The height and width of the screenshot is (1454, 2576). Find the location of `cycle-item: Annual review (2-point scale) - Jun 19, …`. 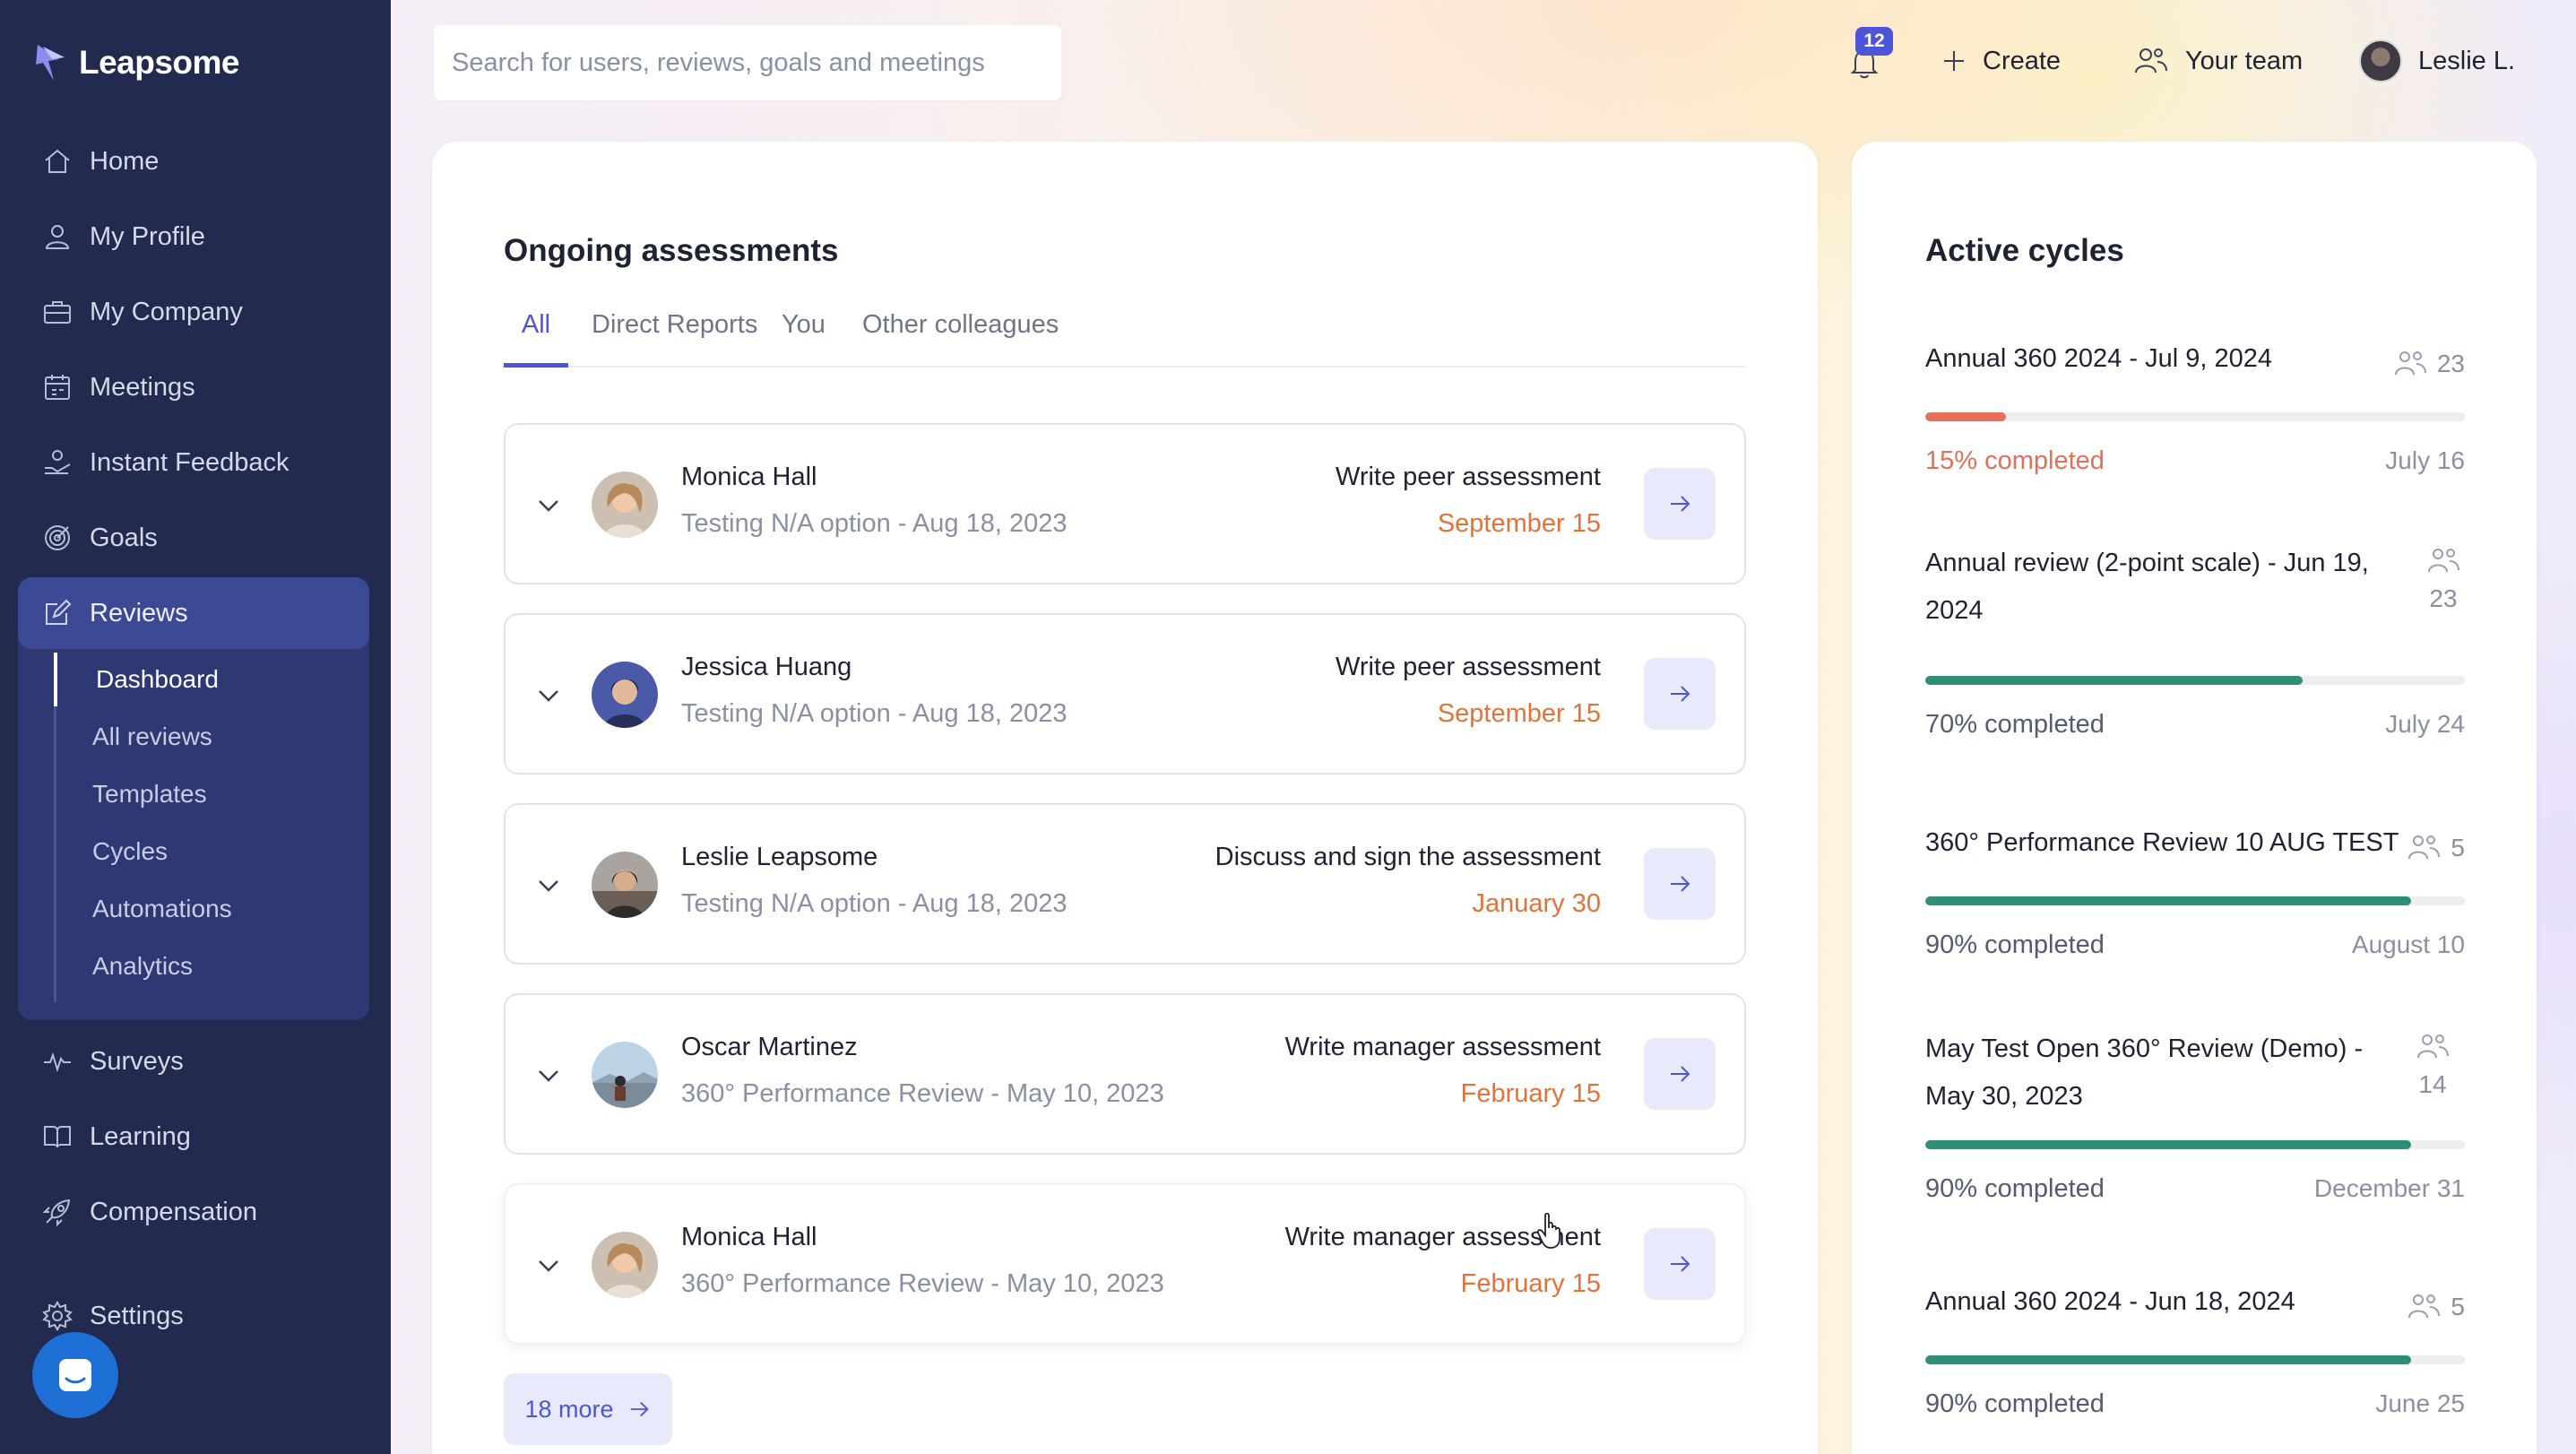

cycle-item: Annual review (2-point scale) - Jun 19, … is located at coordinates (2195, 644).